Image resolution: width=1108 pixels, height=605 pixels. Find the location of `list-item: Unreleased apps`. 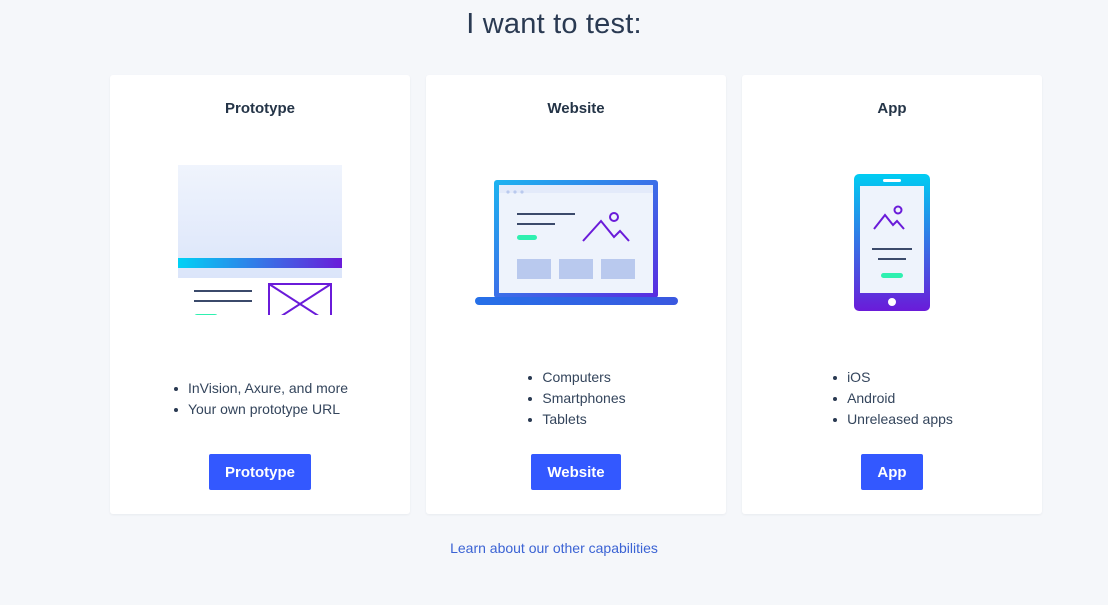

list-item: Unreleased apps is located at coordinates (892, 419).